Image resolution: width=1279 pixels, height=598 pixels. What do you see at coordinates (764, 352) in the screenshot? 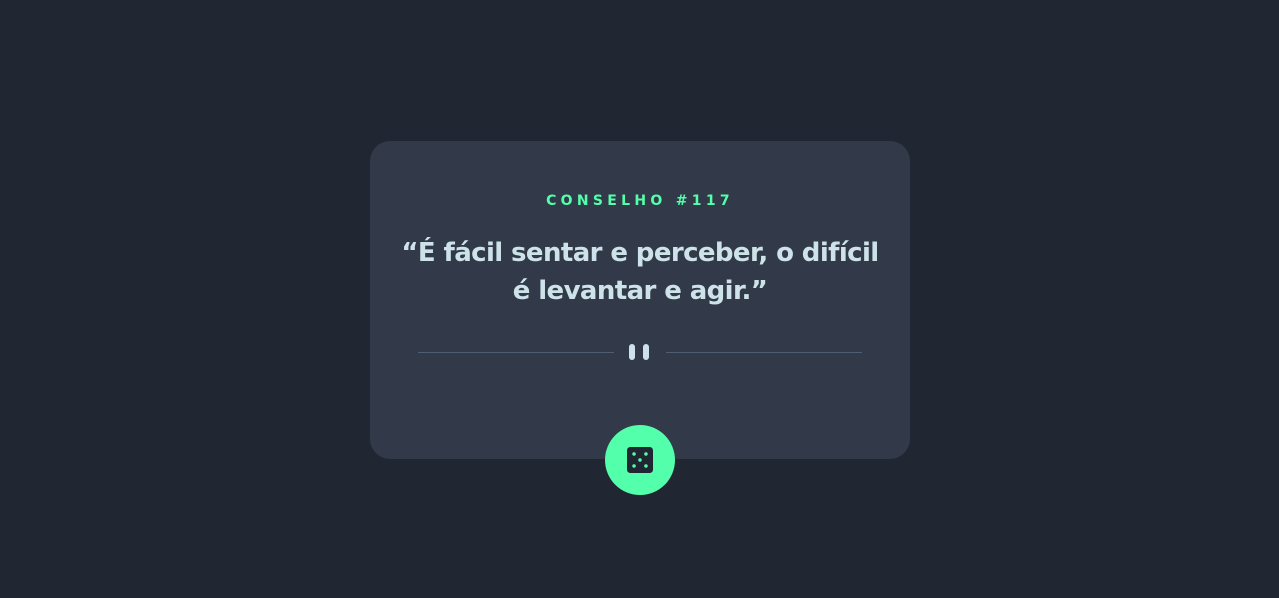
I see `divider-line-right` at bounding box center [764, 352].